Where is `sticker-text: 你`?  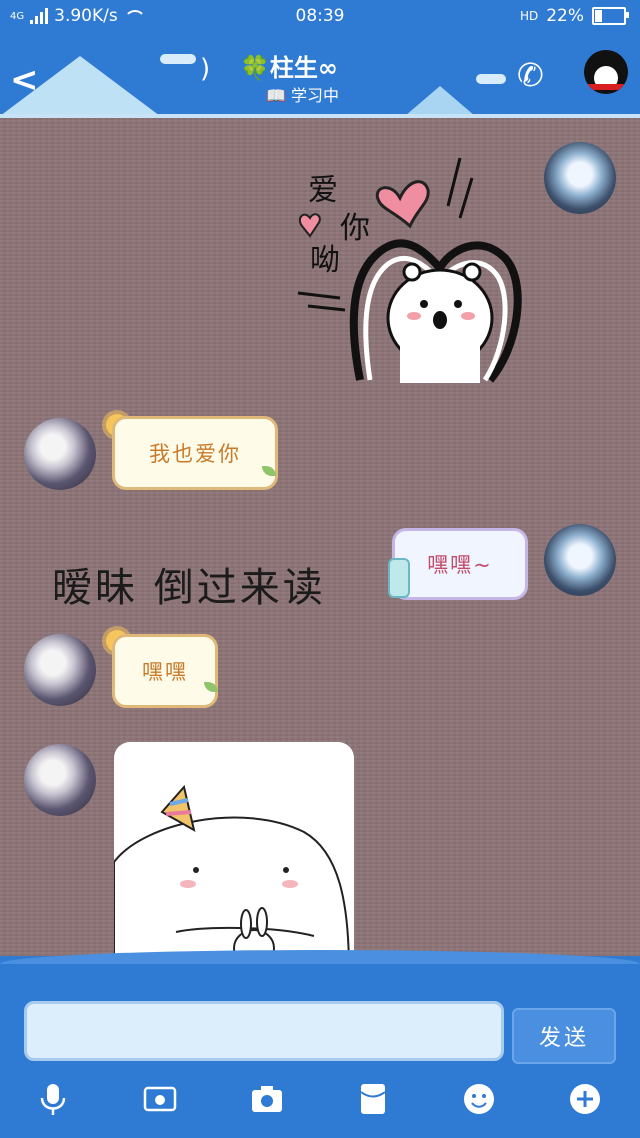
sticker-text: 你 is located at coordinates (355, 228).